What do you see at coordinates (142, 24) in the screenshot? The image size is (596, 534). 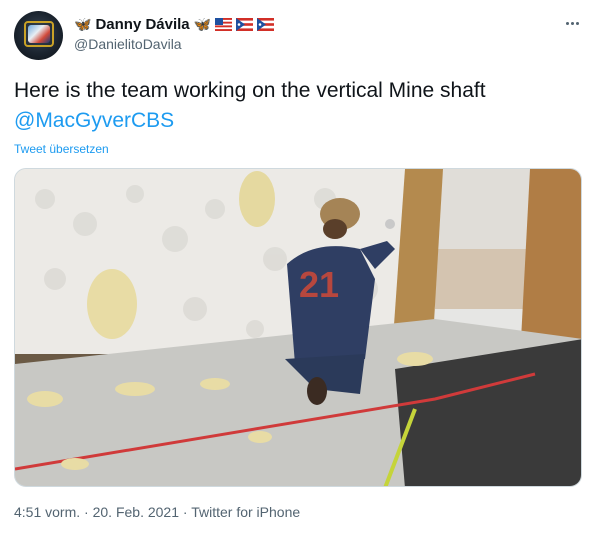 I see `display-name: Danny Dávila` at bounding box center [142, 24].